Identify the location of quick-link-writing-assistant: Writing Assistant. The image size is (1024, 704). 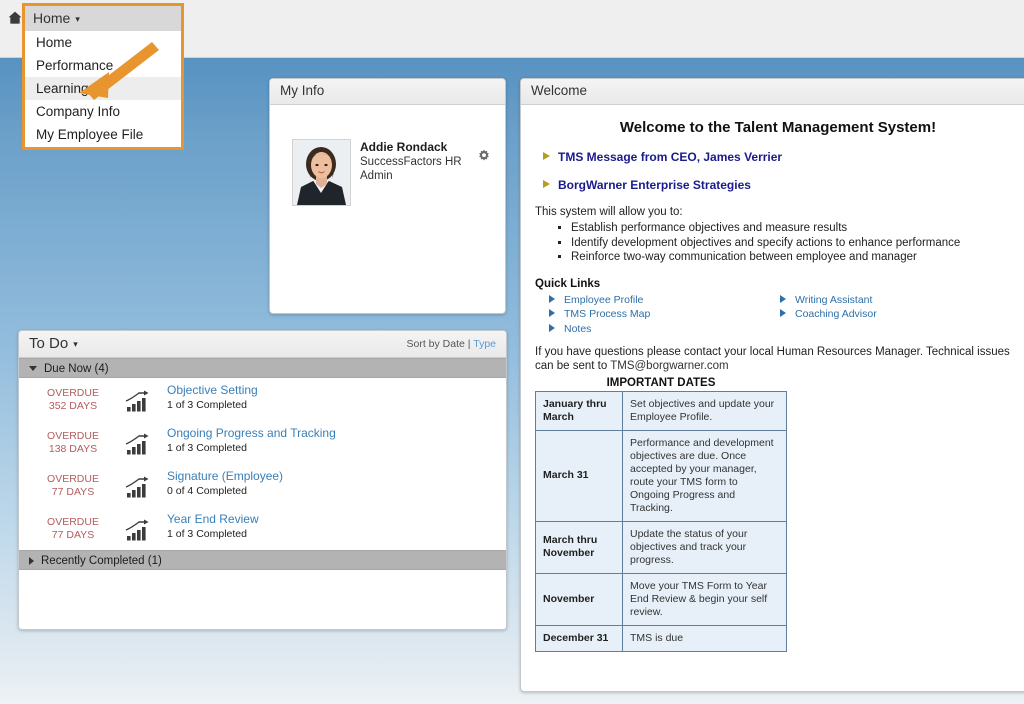
(828, 300).